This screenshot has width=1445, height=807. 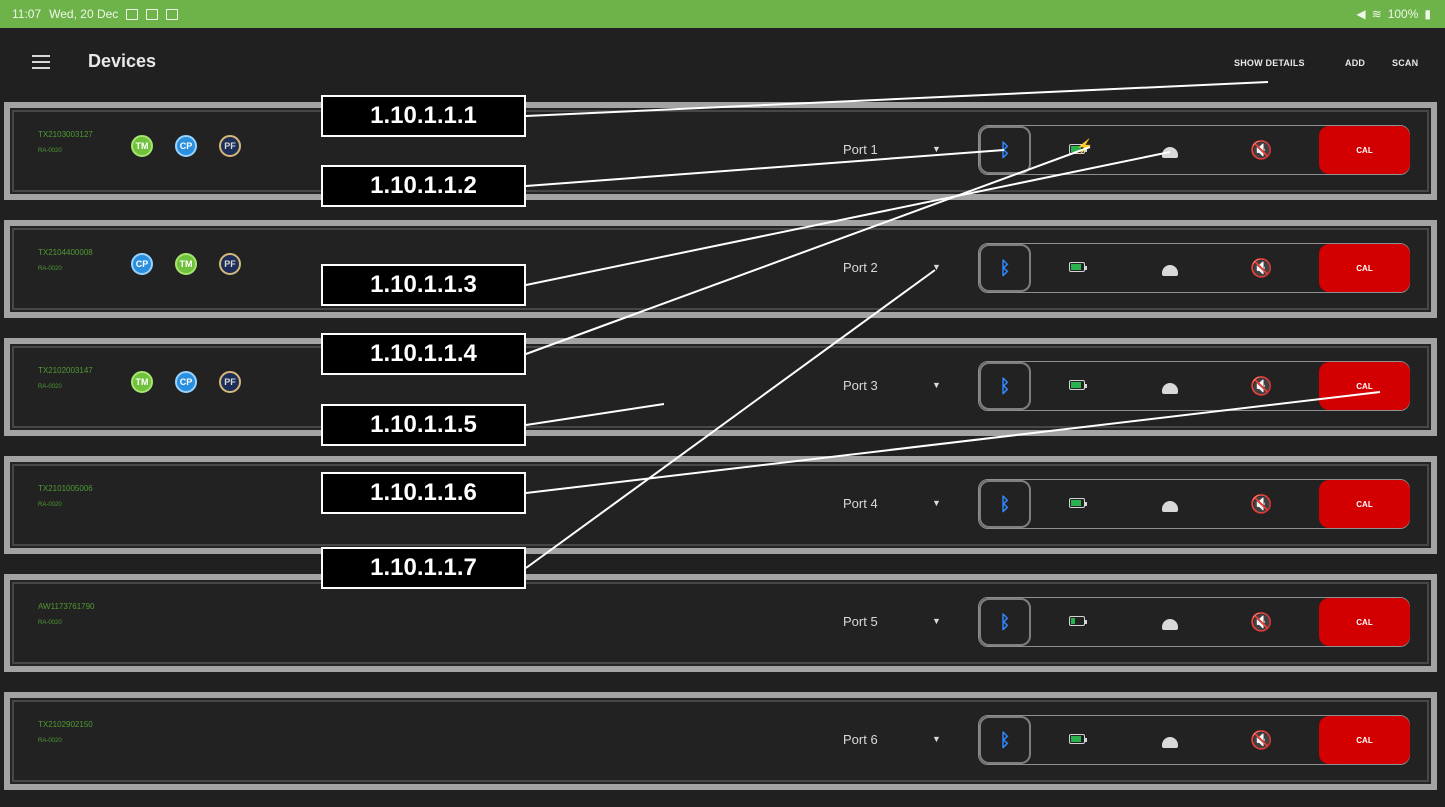 I want to click on port-select: Port 2, so click(x=860, y=267).